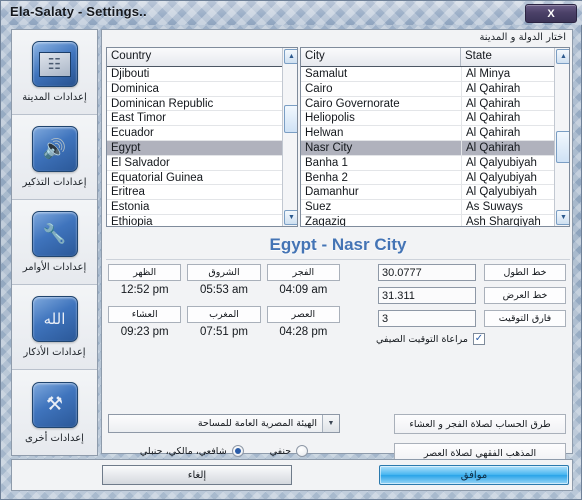  What do you see at coordinates (202, 207) in the screenshot?
I see `table-row: Estonia` at bounding box center [202, 207].